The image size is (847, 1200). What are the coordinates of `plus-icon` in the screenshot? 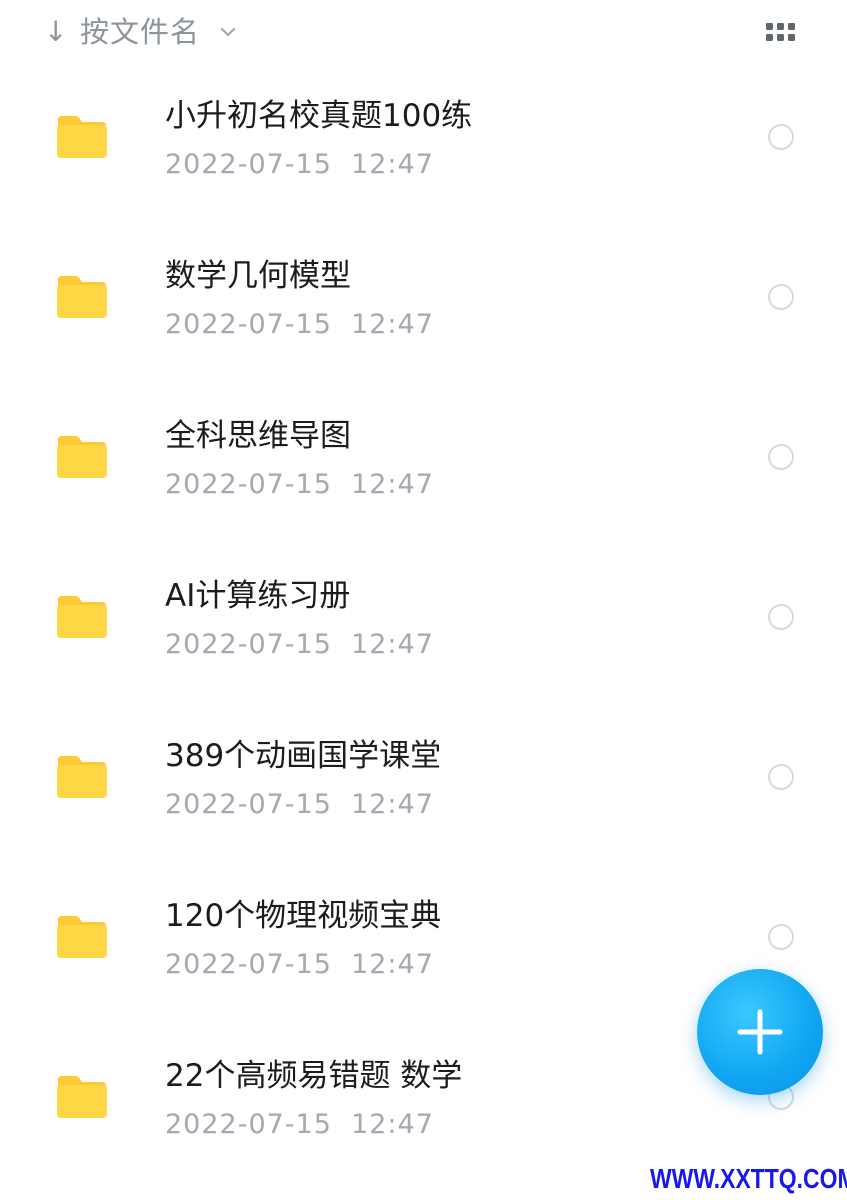 It's located at (760, 1032).